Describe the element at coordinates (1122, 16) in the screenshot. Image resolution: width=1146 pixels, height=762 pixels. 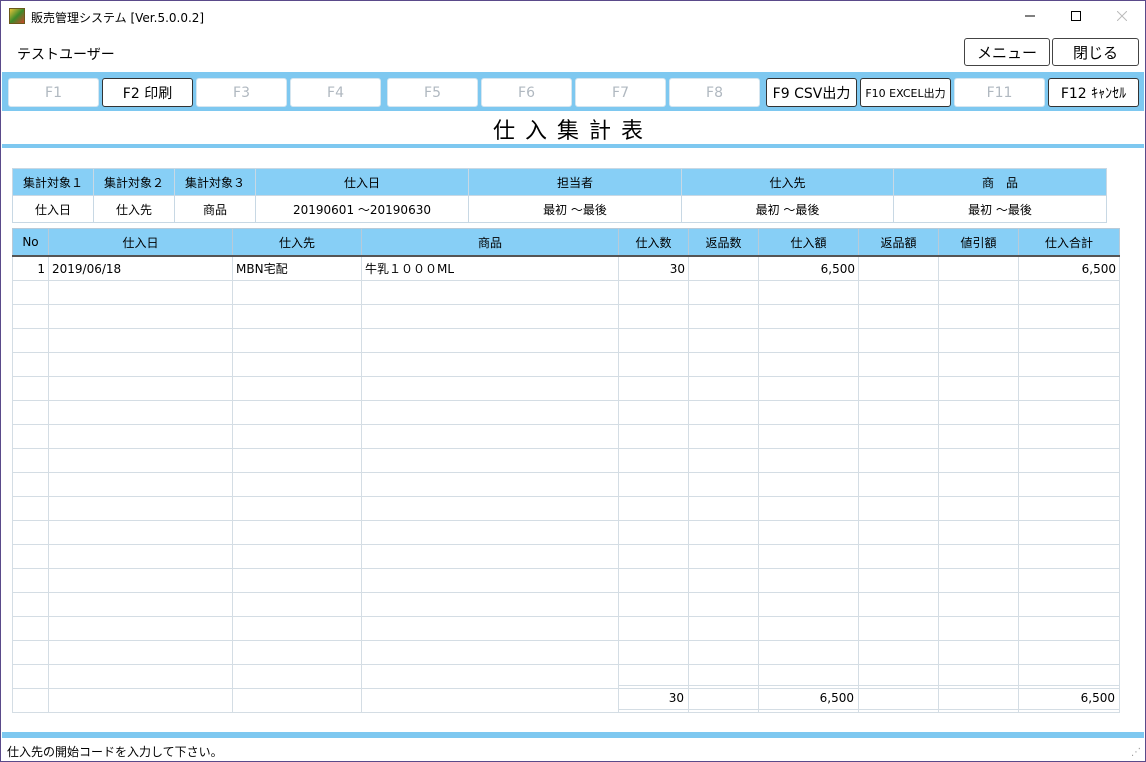
I see `close-icon` at that location.